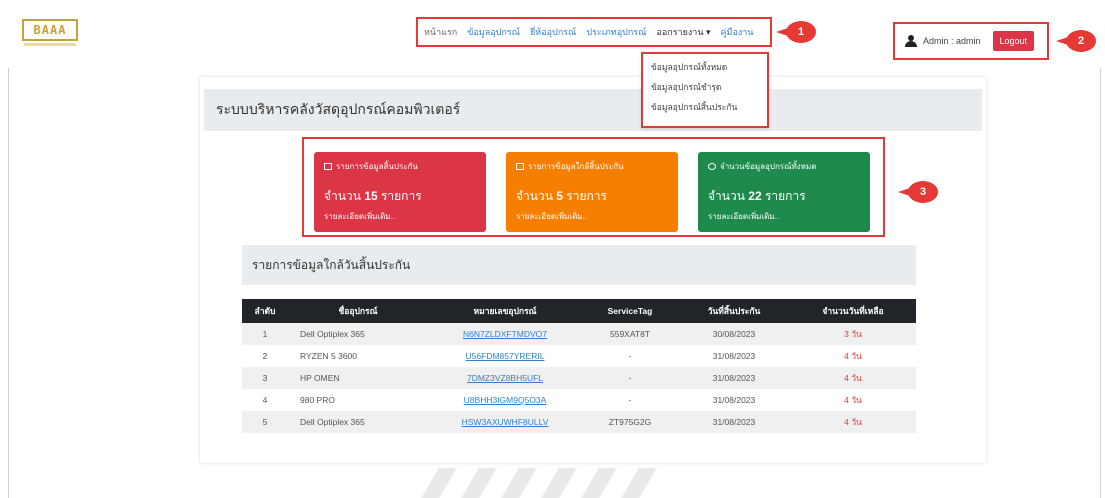 The image size is (1105, 498). I want to click on cell-days-left: 3 วัน, so click(853, 334).